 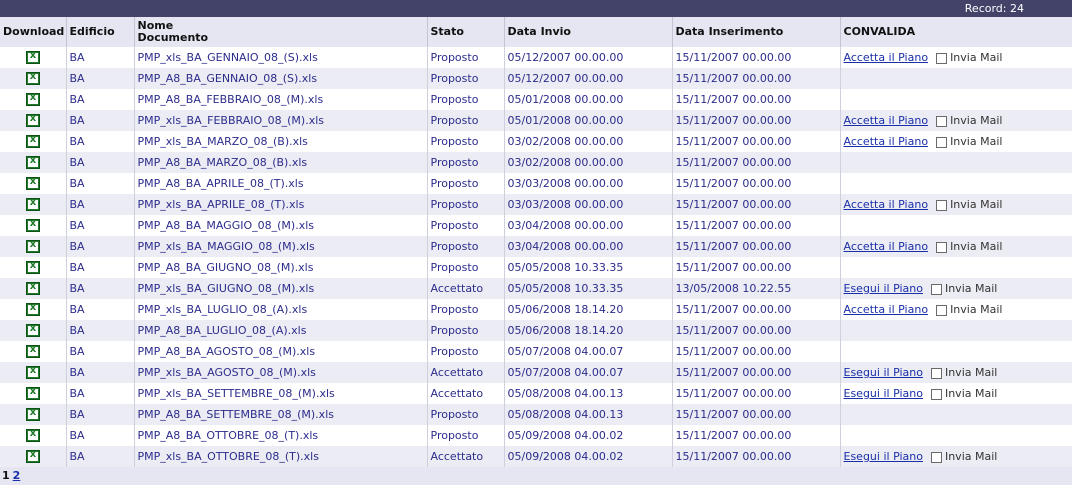 What do you see at coordinates (994, 8) in the screenshot?
I see `record-count: Record: 24` at bounding box center [994, 8].